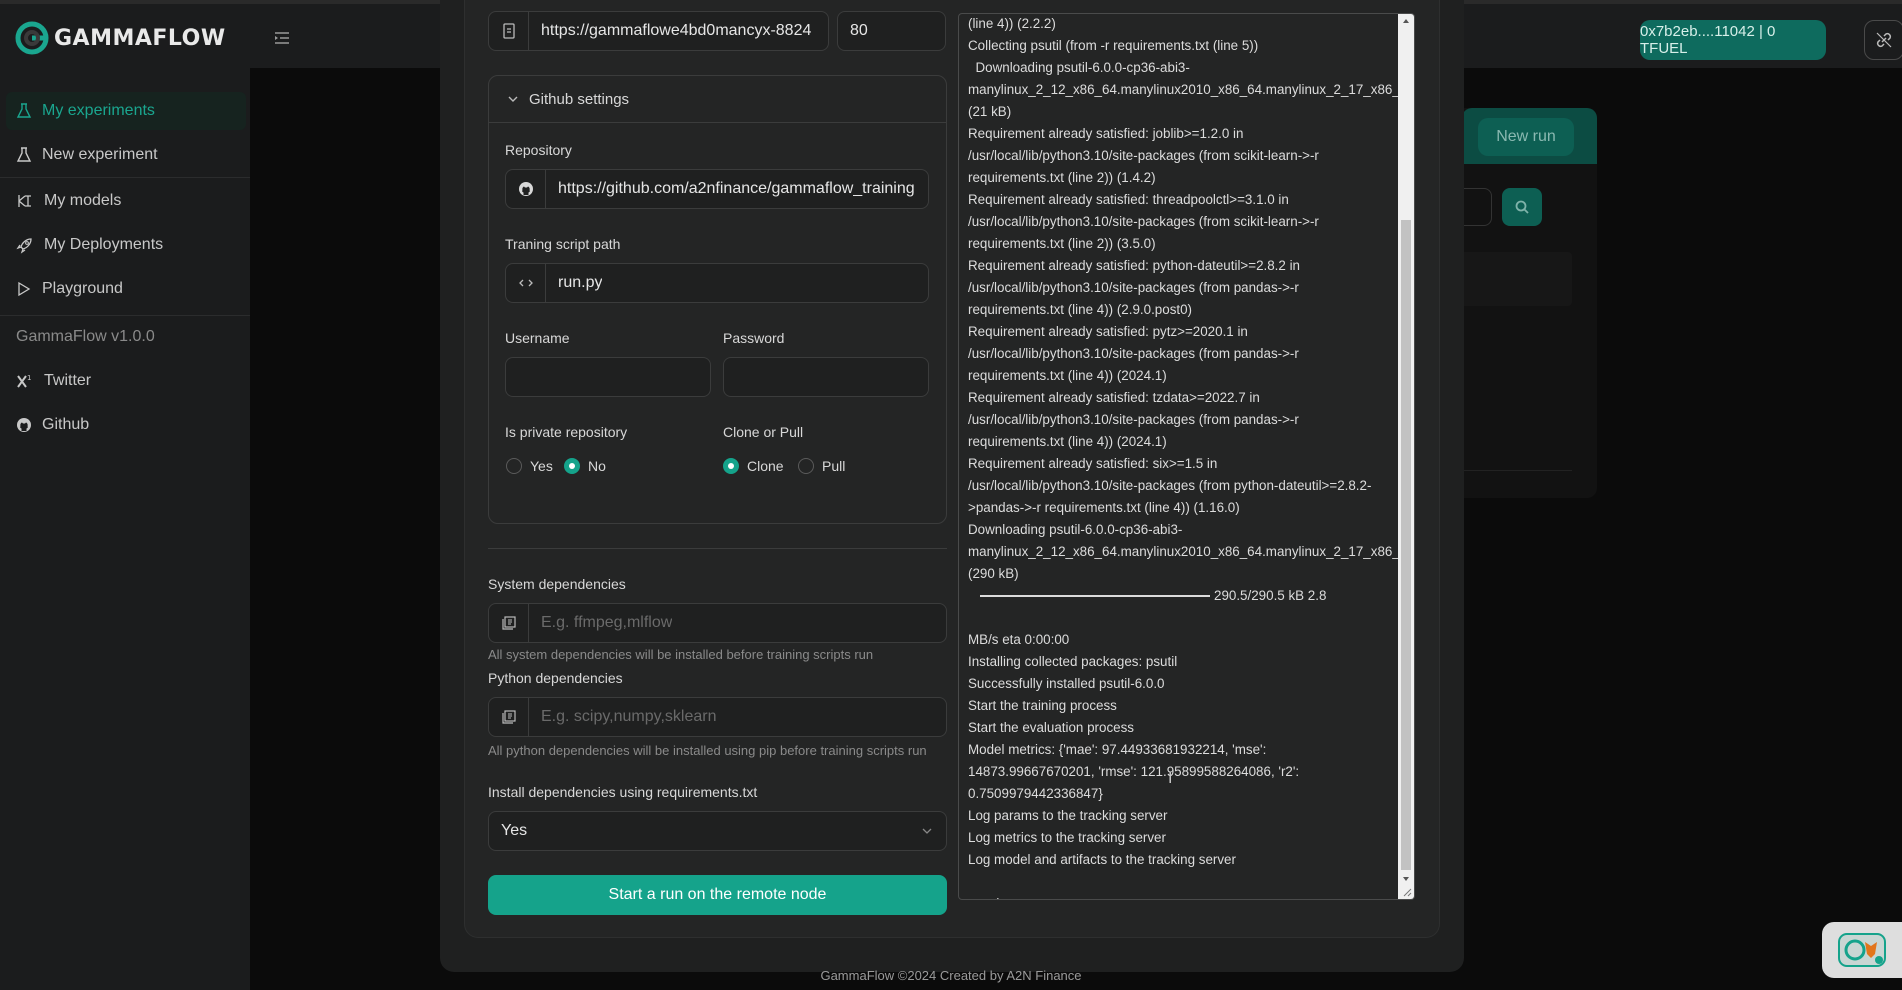 The height and width of the screenshot is (990, 1902). Describe the element at coordinates (585, 466) in the screenshot. I see `radio-private-no: No` at that location.